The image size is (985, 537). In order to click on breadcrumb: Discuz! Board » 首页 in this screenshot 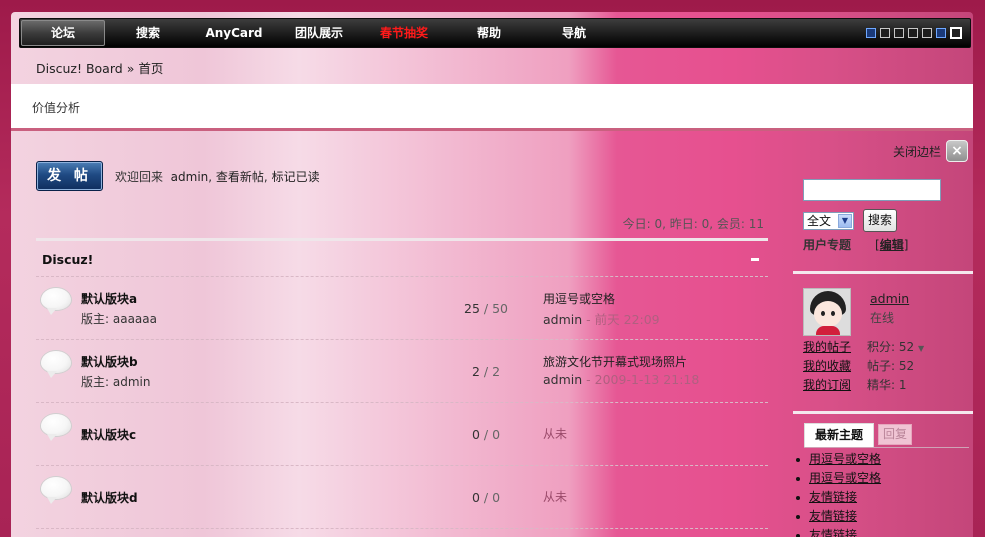, I will do `click(99, 67)`.